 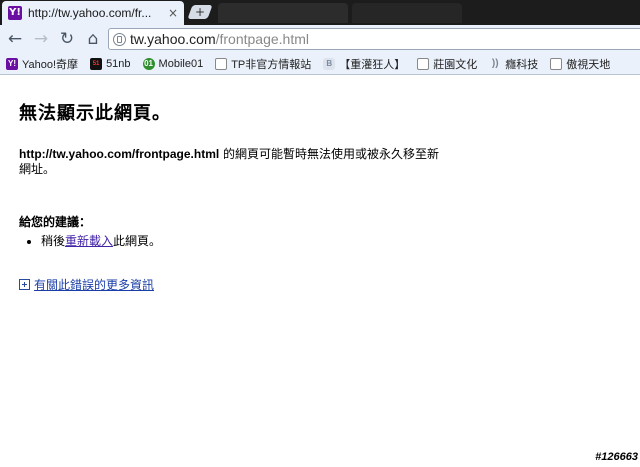 I want to click on more-info: 有關此錯誤的更多資訊, so click(x=319, y=284).